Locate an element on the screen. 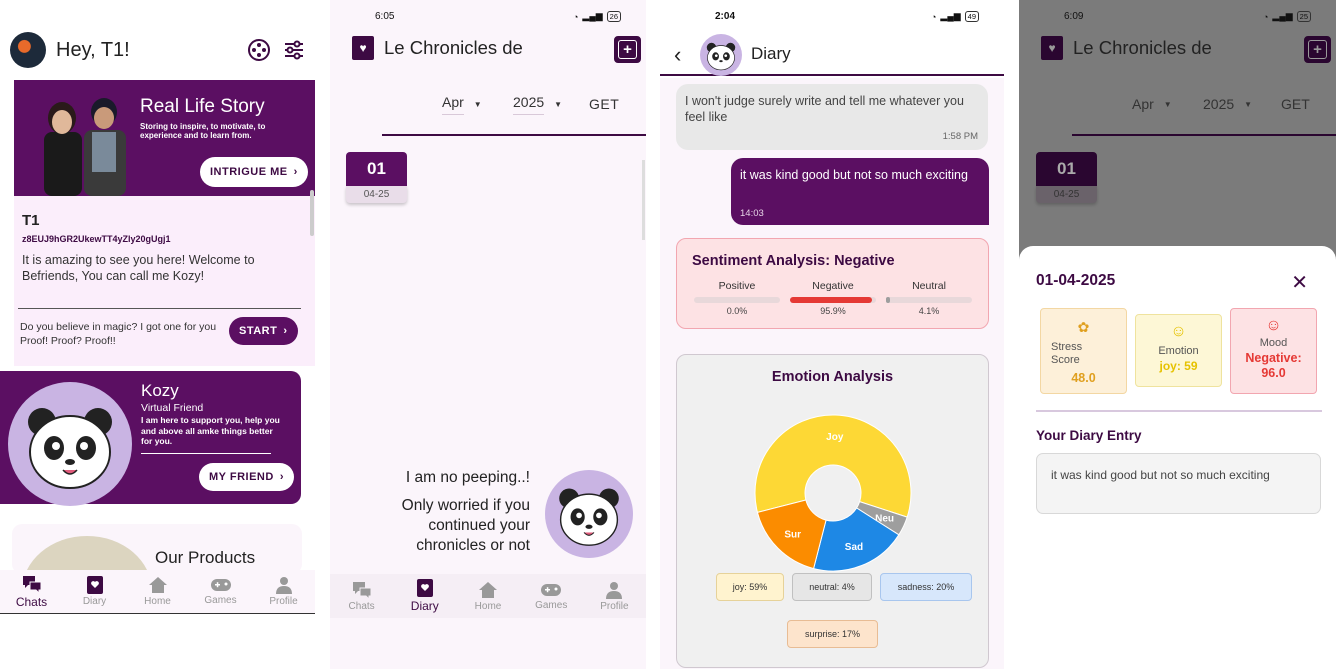  my-friend-button: MY FRIEND › is located at coordinates (246, 477).